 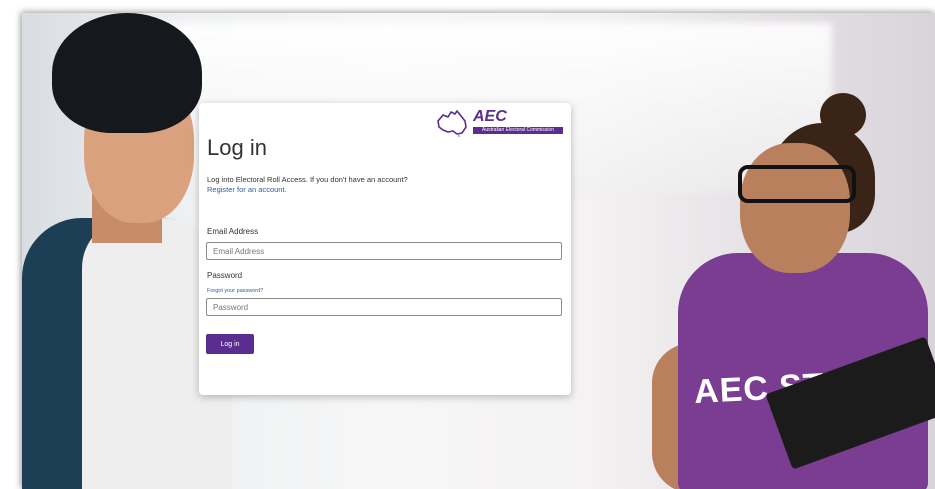 I want to click on aec-logo: AEC Australian Electoral Commission, so click(x=499, y=123).